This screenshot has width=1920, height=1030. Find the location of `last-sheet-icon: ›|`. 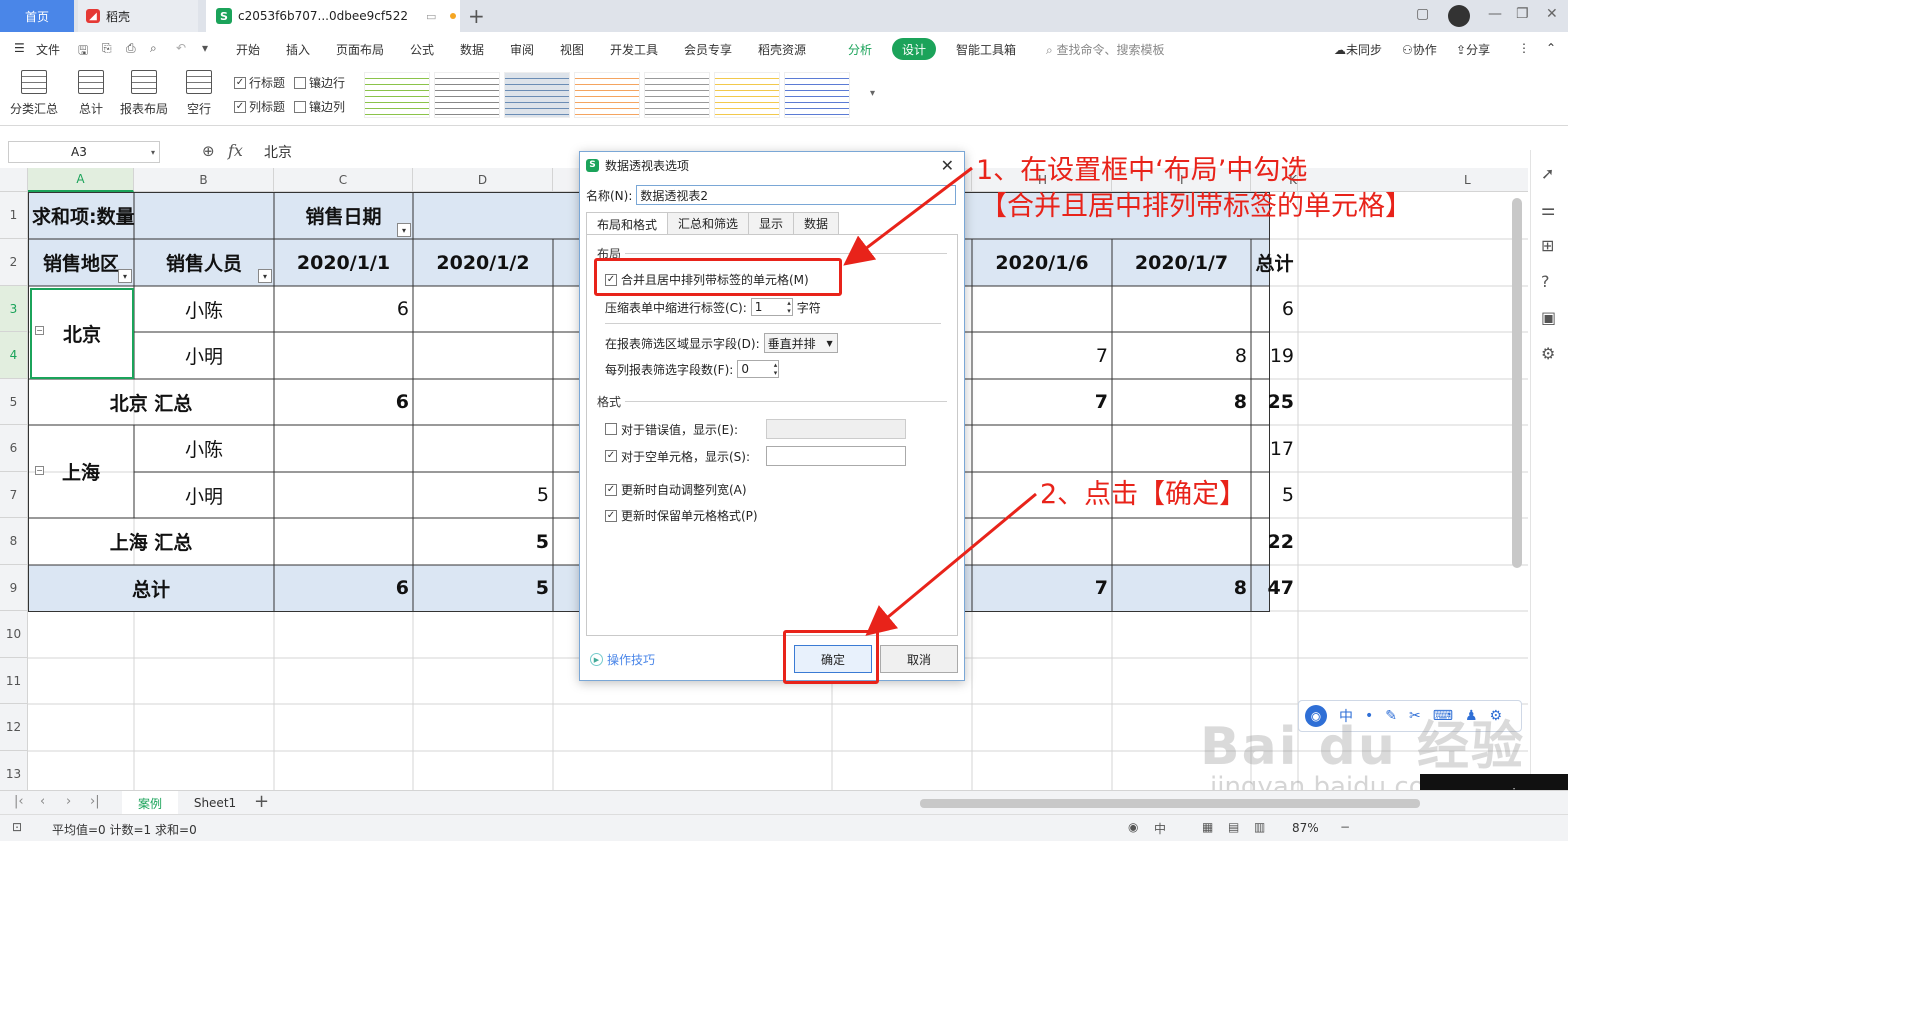

last-sheet-icon: ›| is located at coordinates (95, 801).